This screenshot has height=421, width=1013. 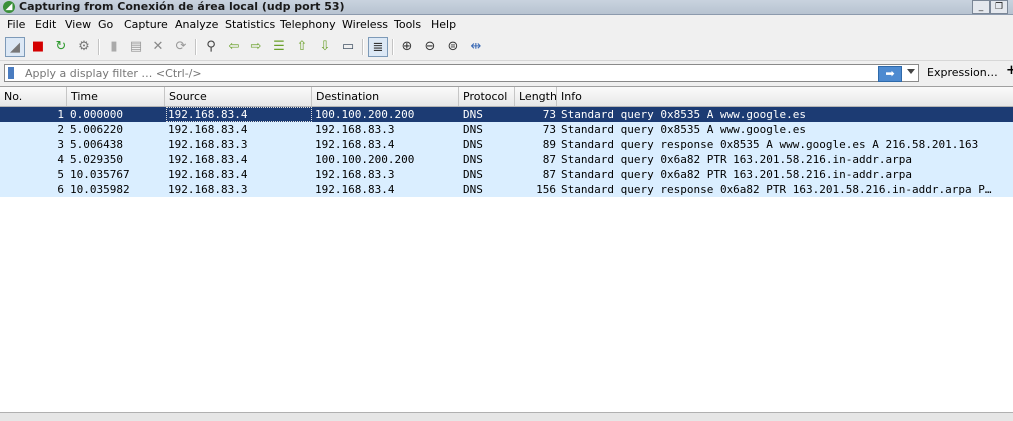 What do you see at coordinates (100, 174) in the screenshot?
I see `cell-time: 10.035767` at bounding box center [100, 174].